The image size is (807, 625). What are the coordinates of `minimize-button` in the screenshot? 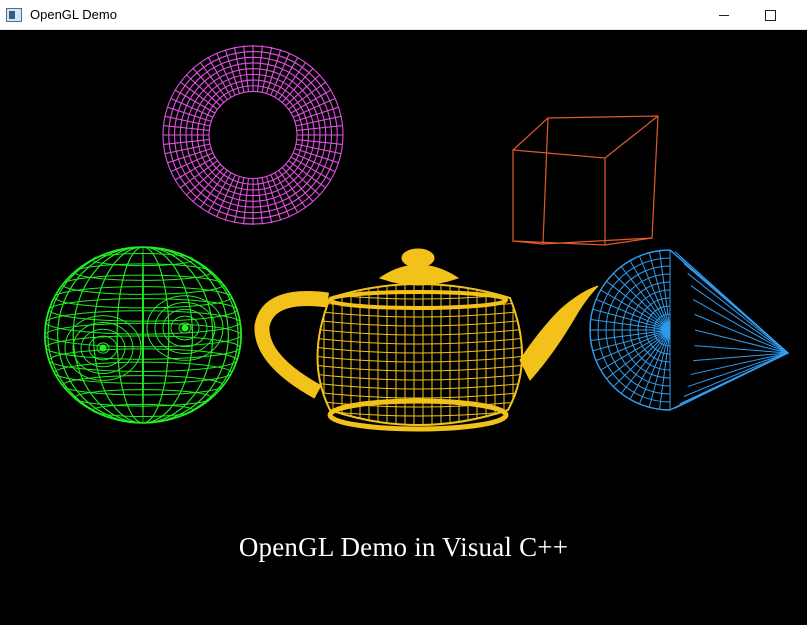 It's located at (724, 15).